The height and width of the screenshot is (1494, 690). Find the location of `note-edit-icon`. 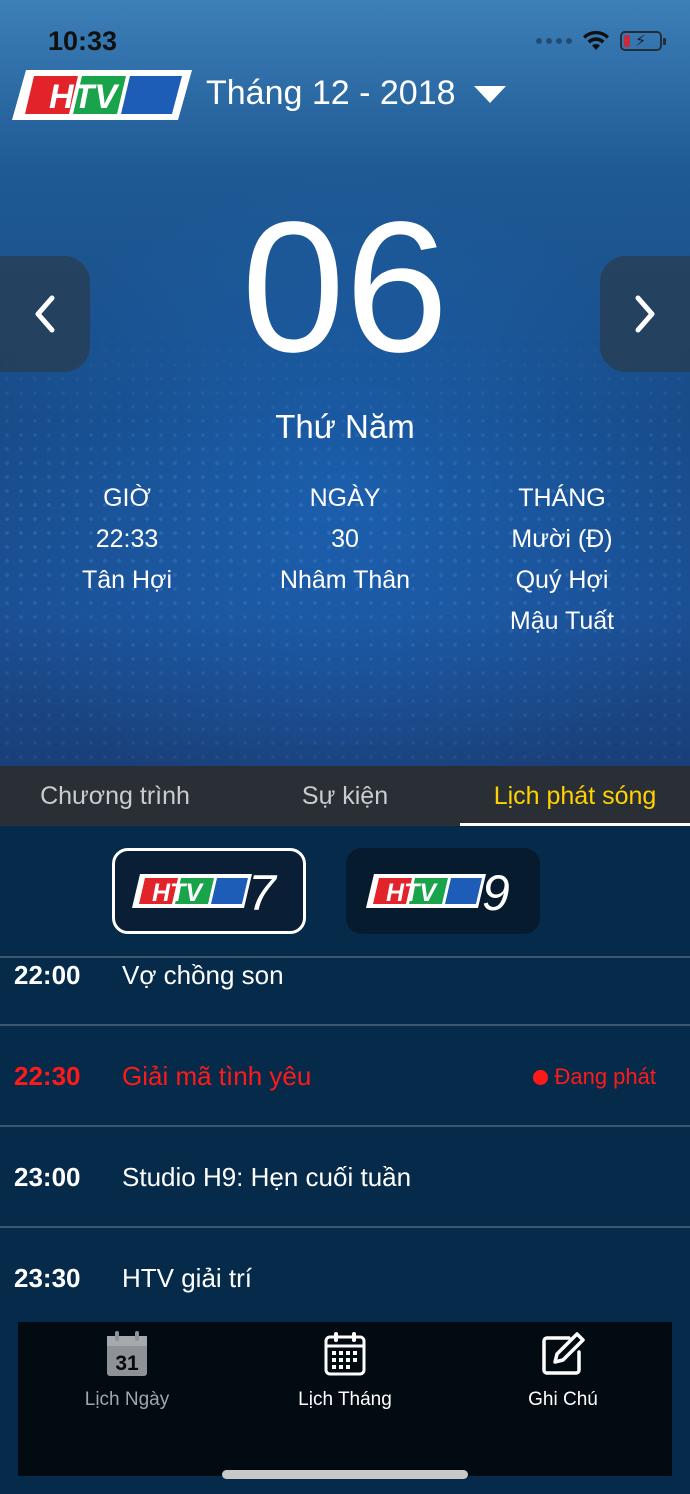

note-edit-icon is located at coordinates (563, 1353).